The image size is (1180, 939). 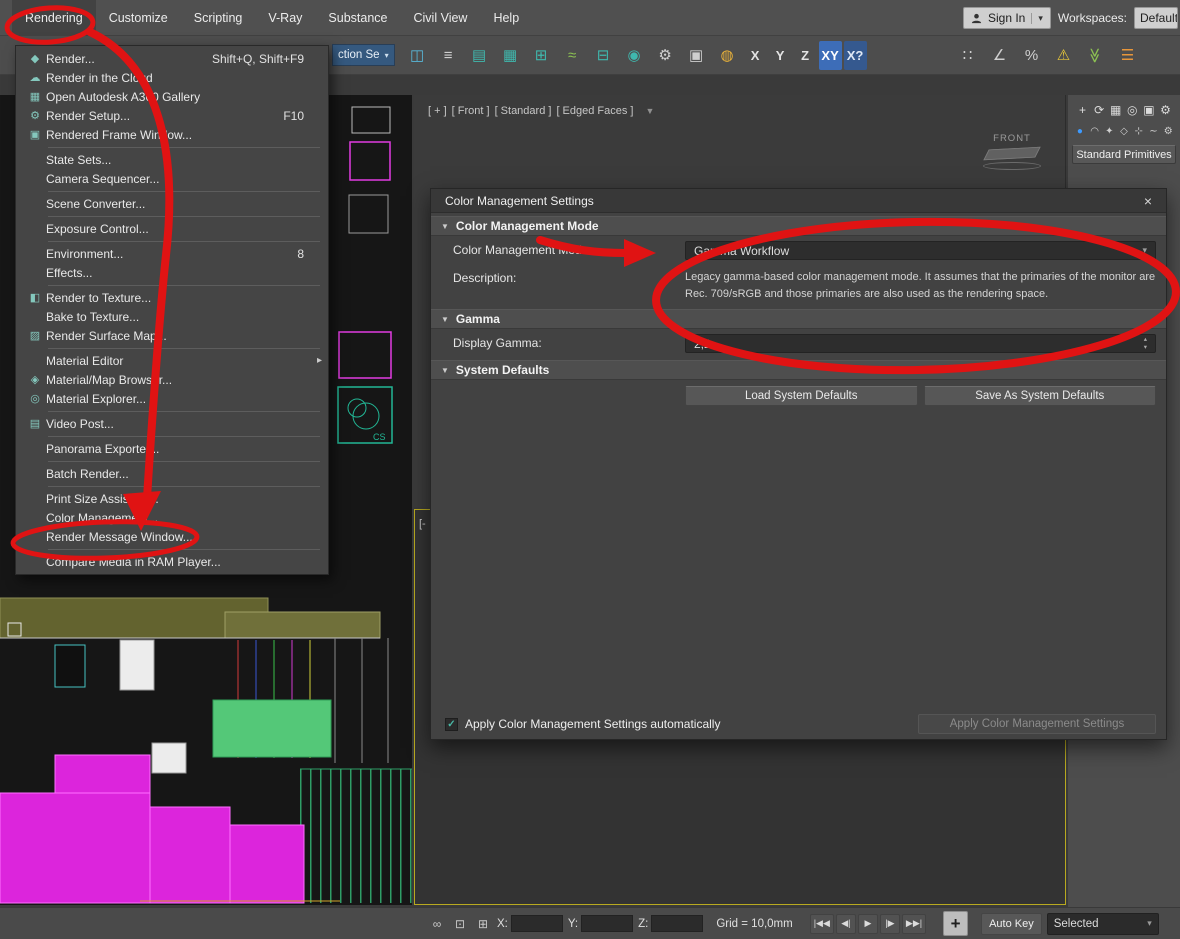 I want to click on selection-lock-icon: ⊡, so click(x=460, y=924).